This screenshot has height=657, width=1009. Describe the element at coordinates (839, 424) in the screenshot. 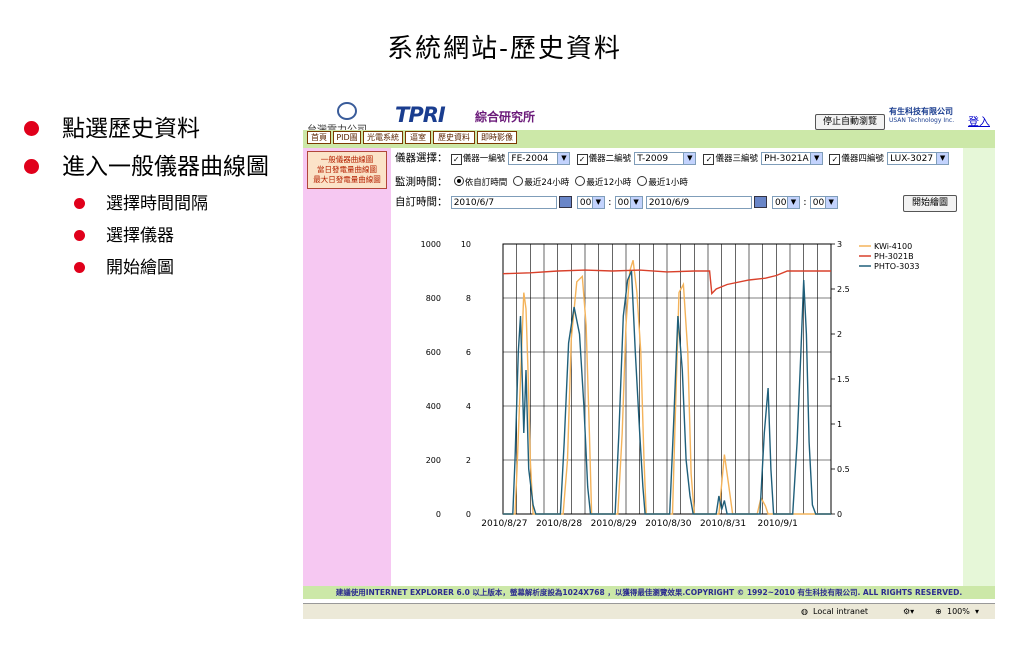

I see `y-right-tick-label: 1` at that location.